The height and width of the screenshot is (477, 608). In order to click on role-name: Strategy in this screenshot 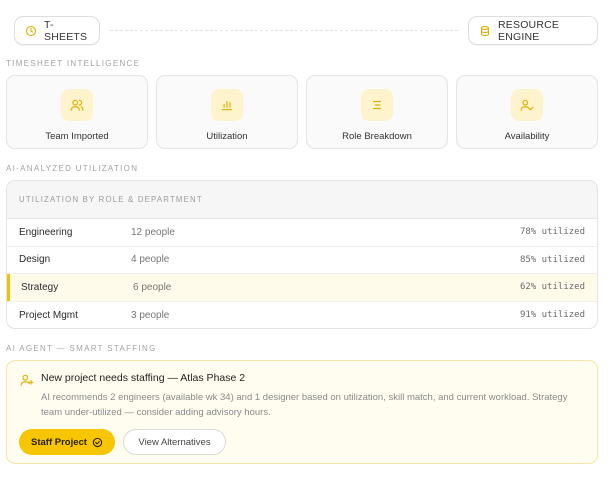, I will do `click(40, 287)`.